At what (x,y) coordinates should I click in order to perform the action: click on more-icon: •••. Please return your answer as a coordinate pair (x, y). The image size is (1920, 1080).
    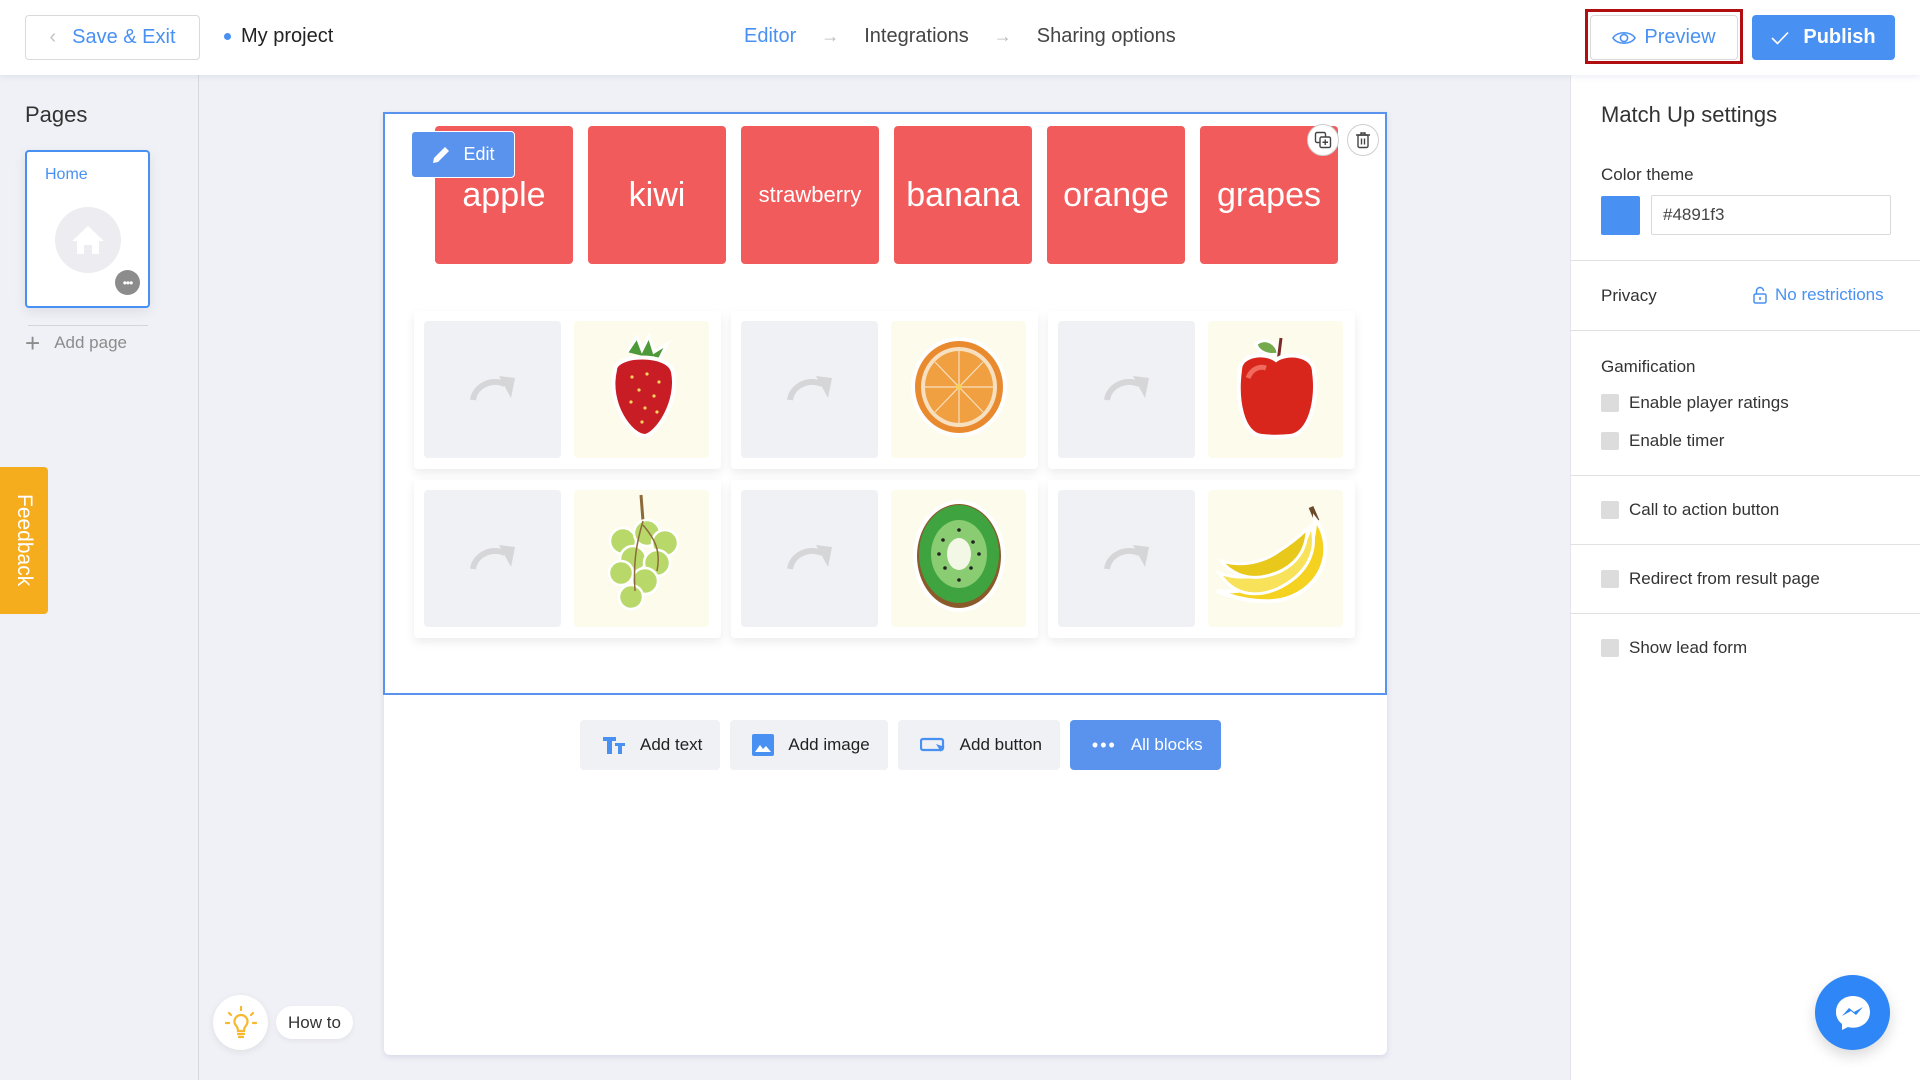
    Looking at the image, I should click on (1104, 744).